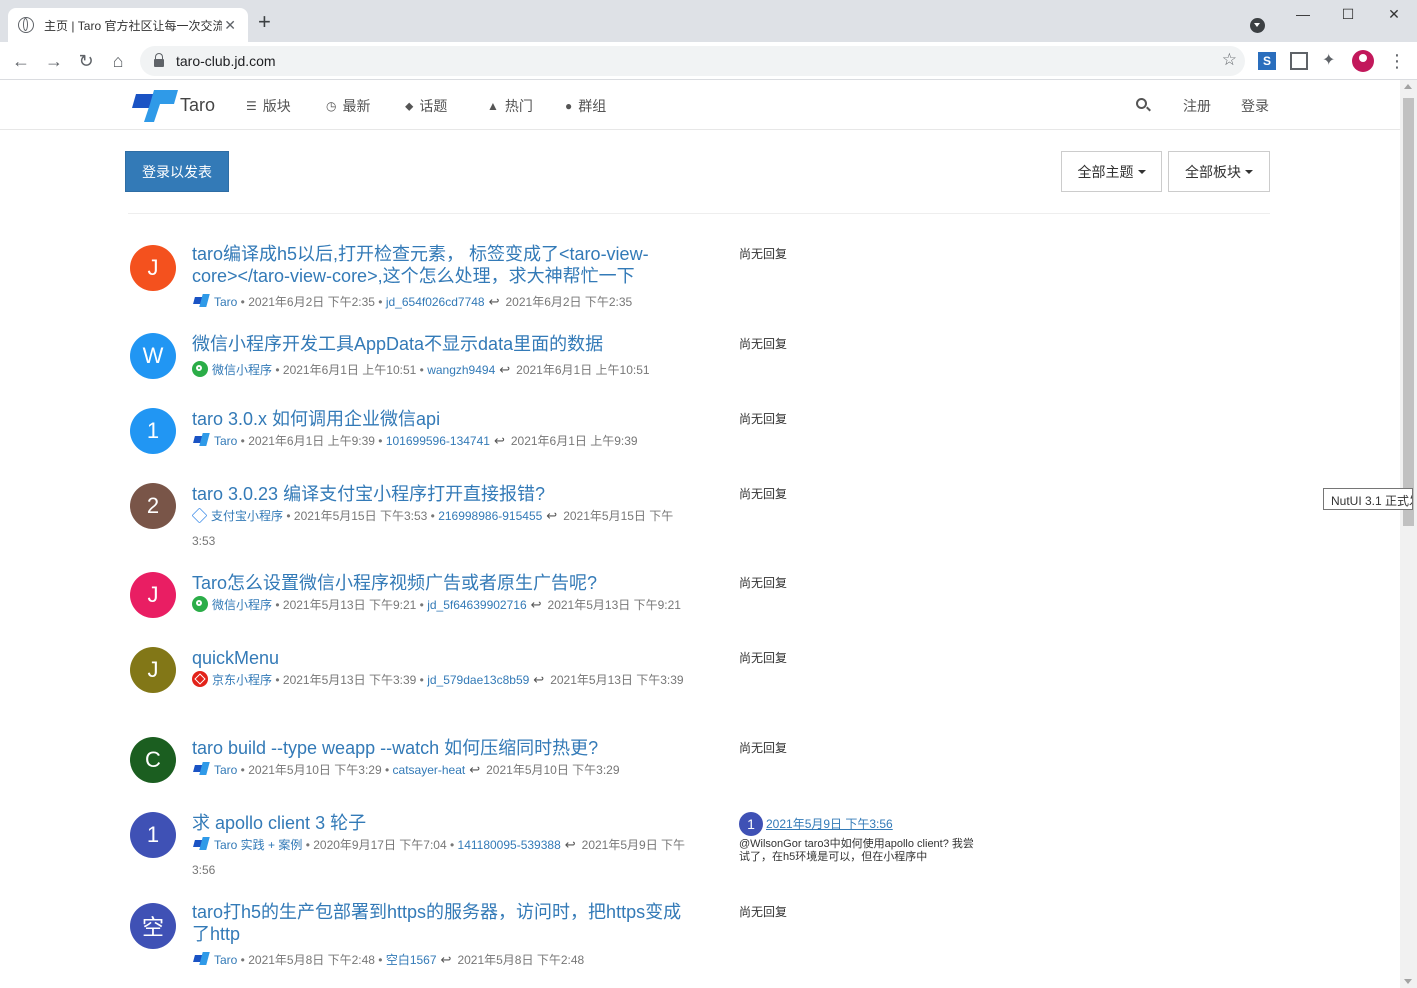  What do you see at coordinates (509, 845) in the screenshot?
I see `author-link: 141180095-539388` at bounding box center [509, 845].